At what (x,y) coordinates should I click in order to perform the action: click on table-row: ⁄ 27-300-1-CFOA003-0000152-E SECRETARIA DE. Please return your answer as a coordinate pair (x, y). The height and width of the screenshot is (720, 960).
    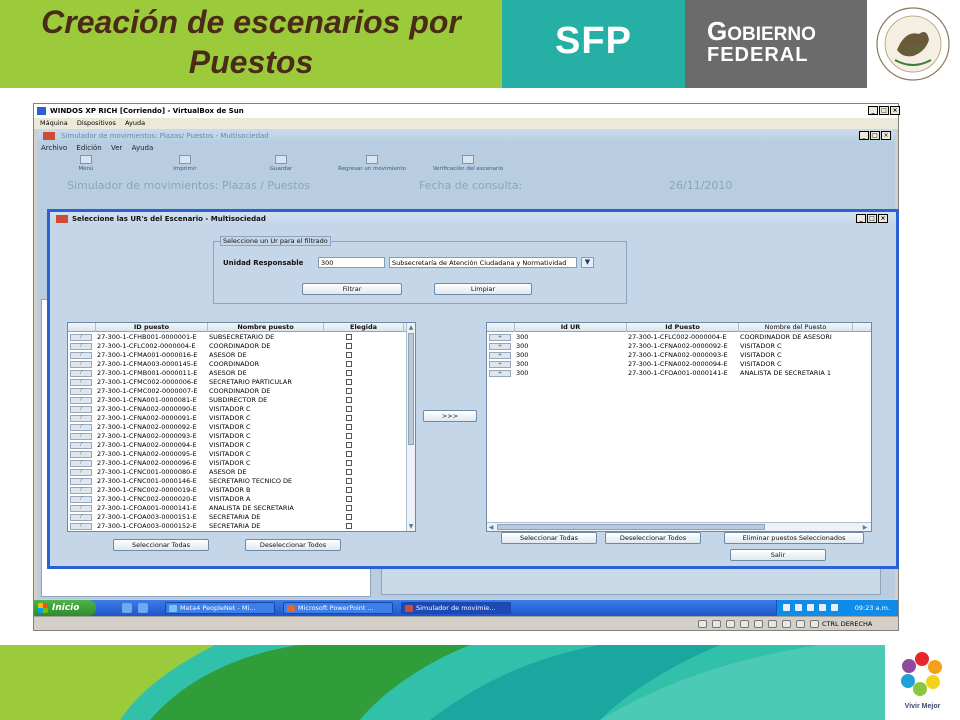
    Looking at the image, I should click on (237, 526).